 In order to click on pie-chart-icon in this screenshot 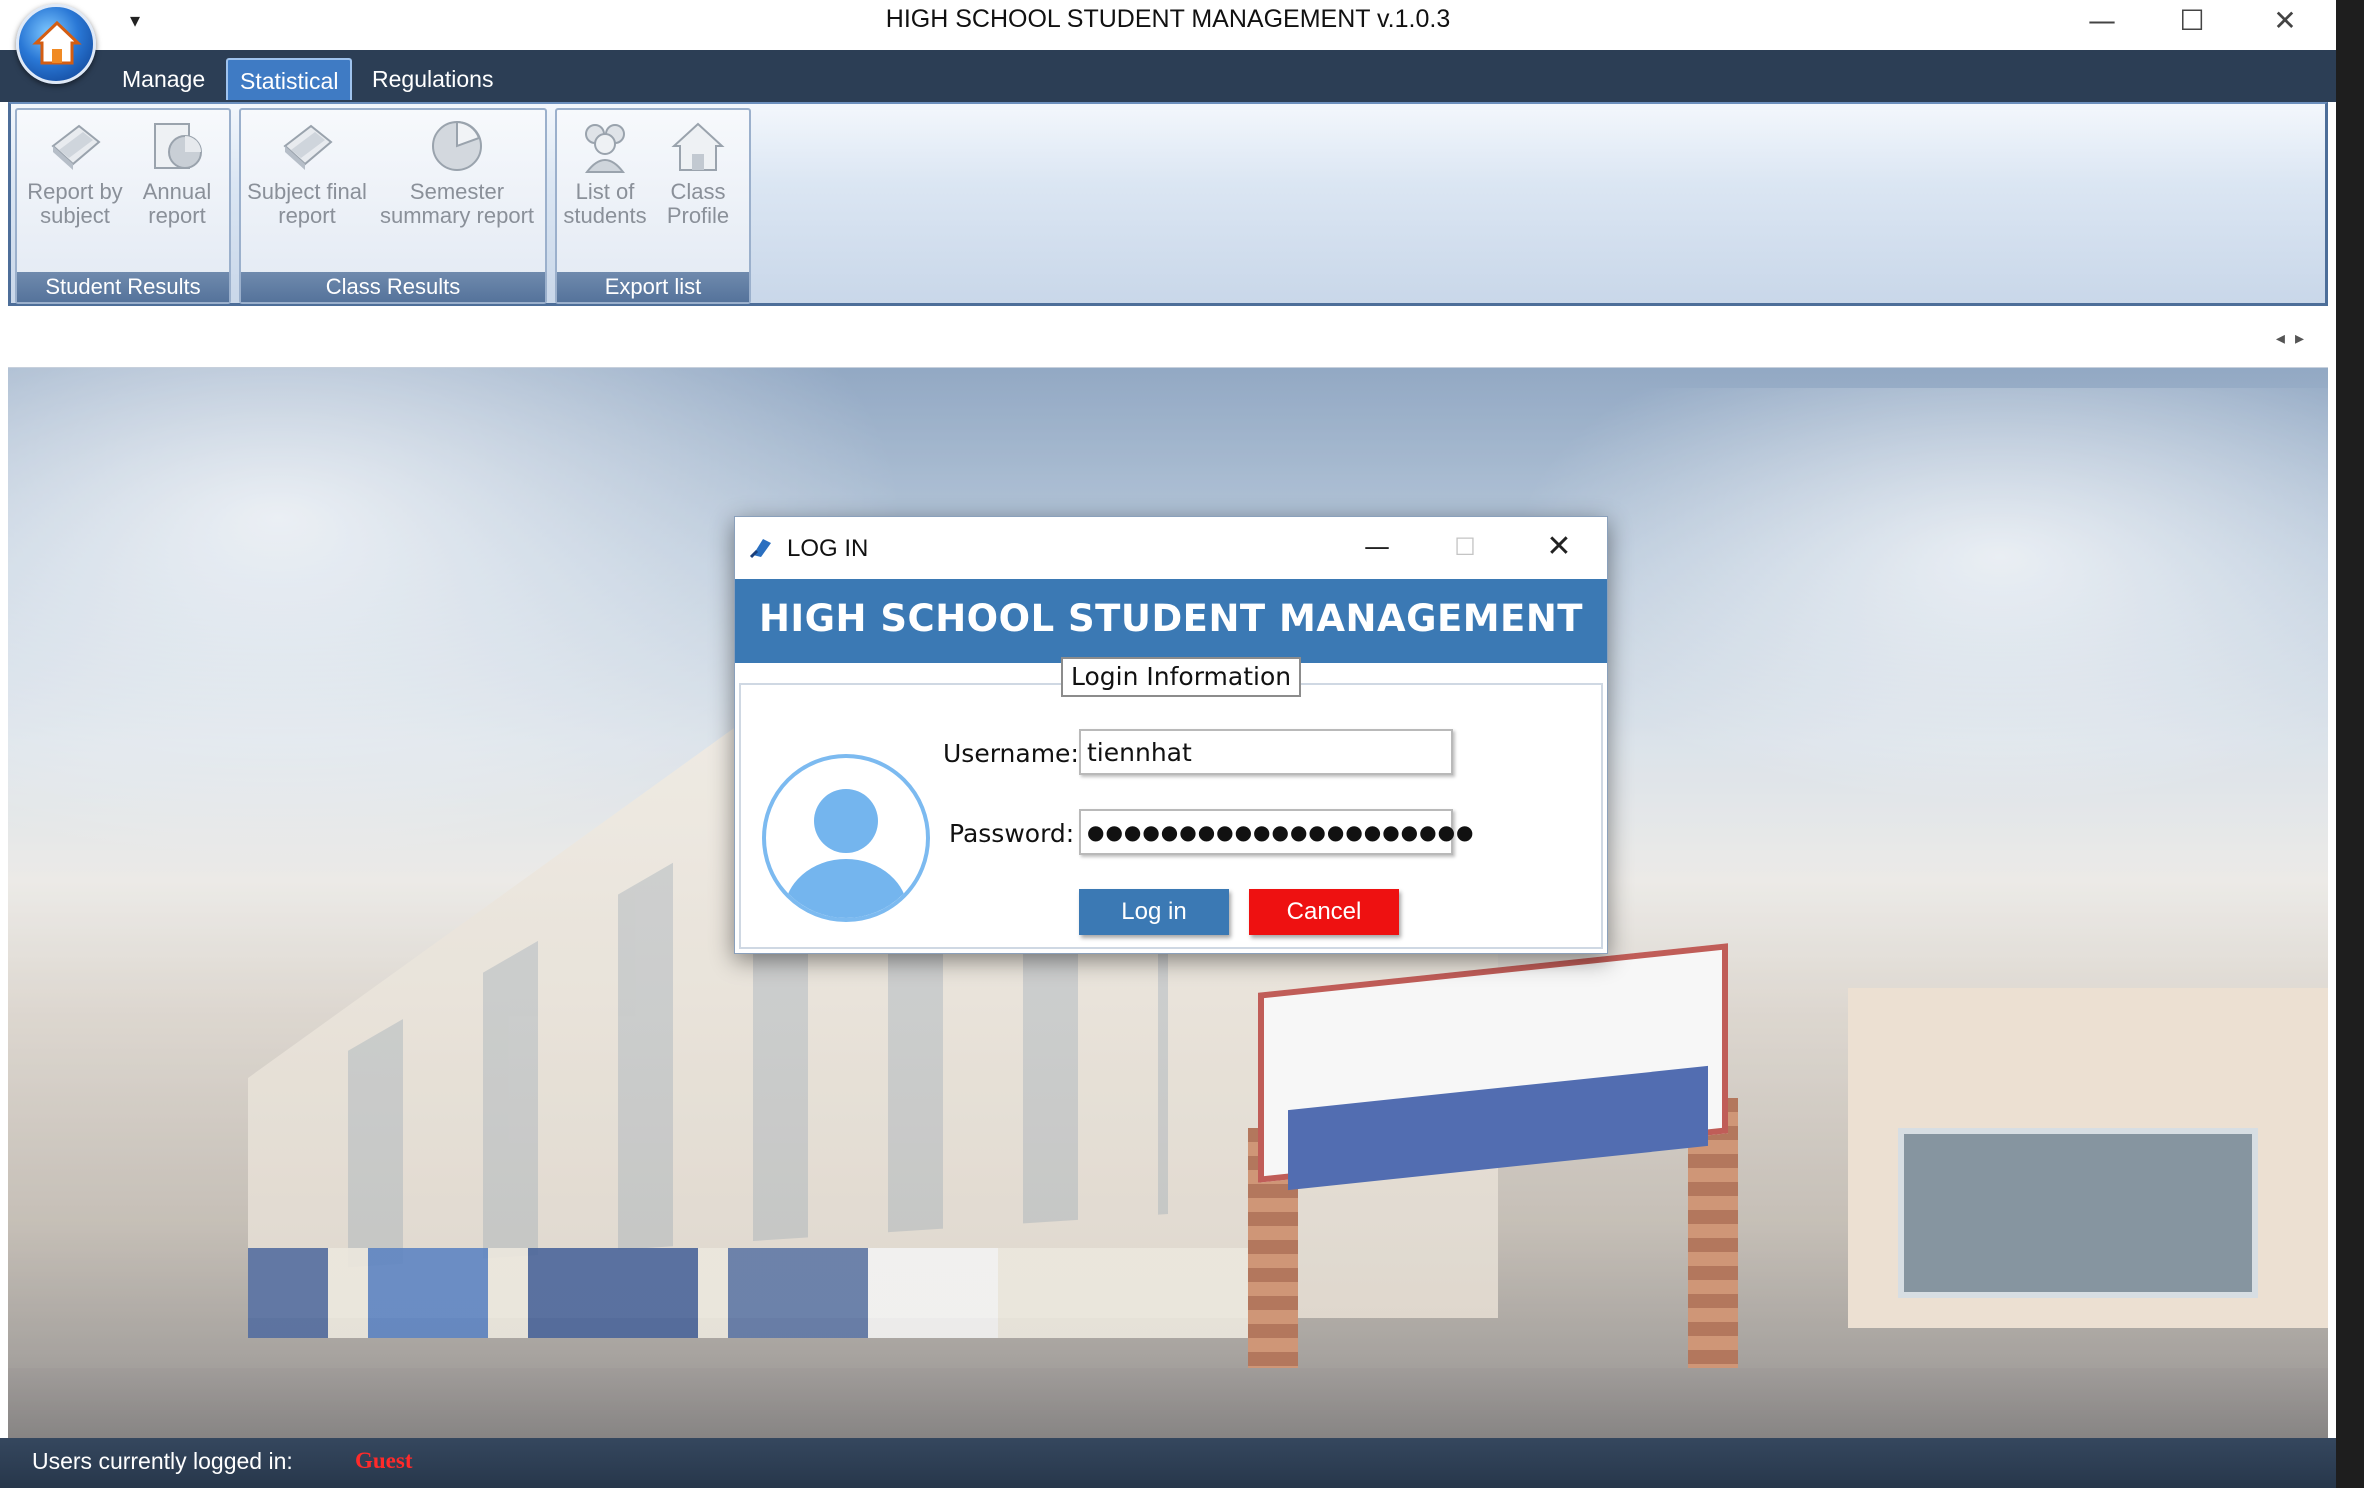, I will do `click(457, 145)`.